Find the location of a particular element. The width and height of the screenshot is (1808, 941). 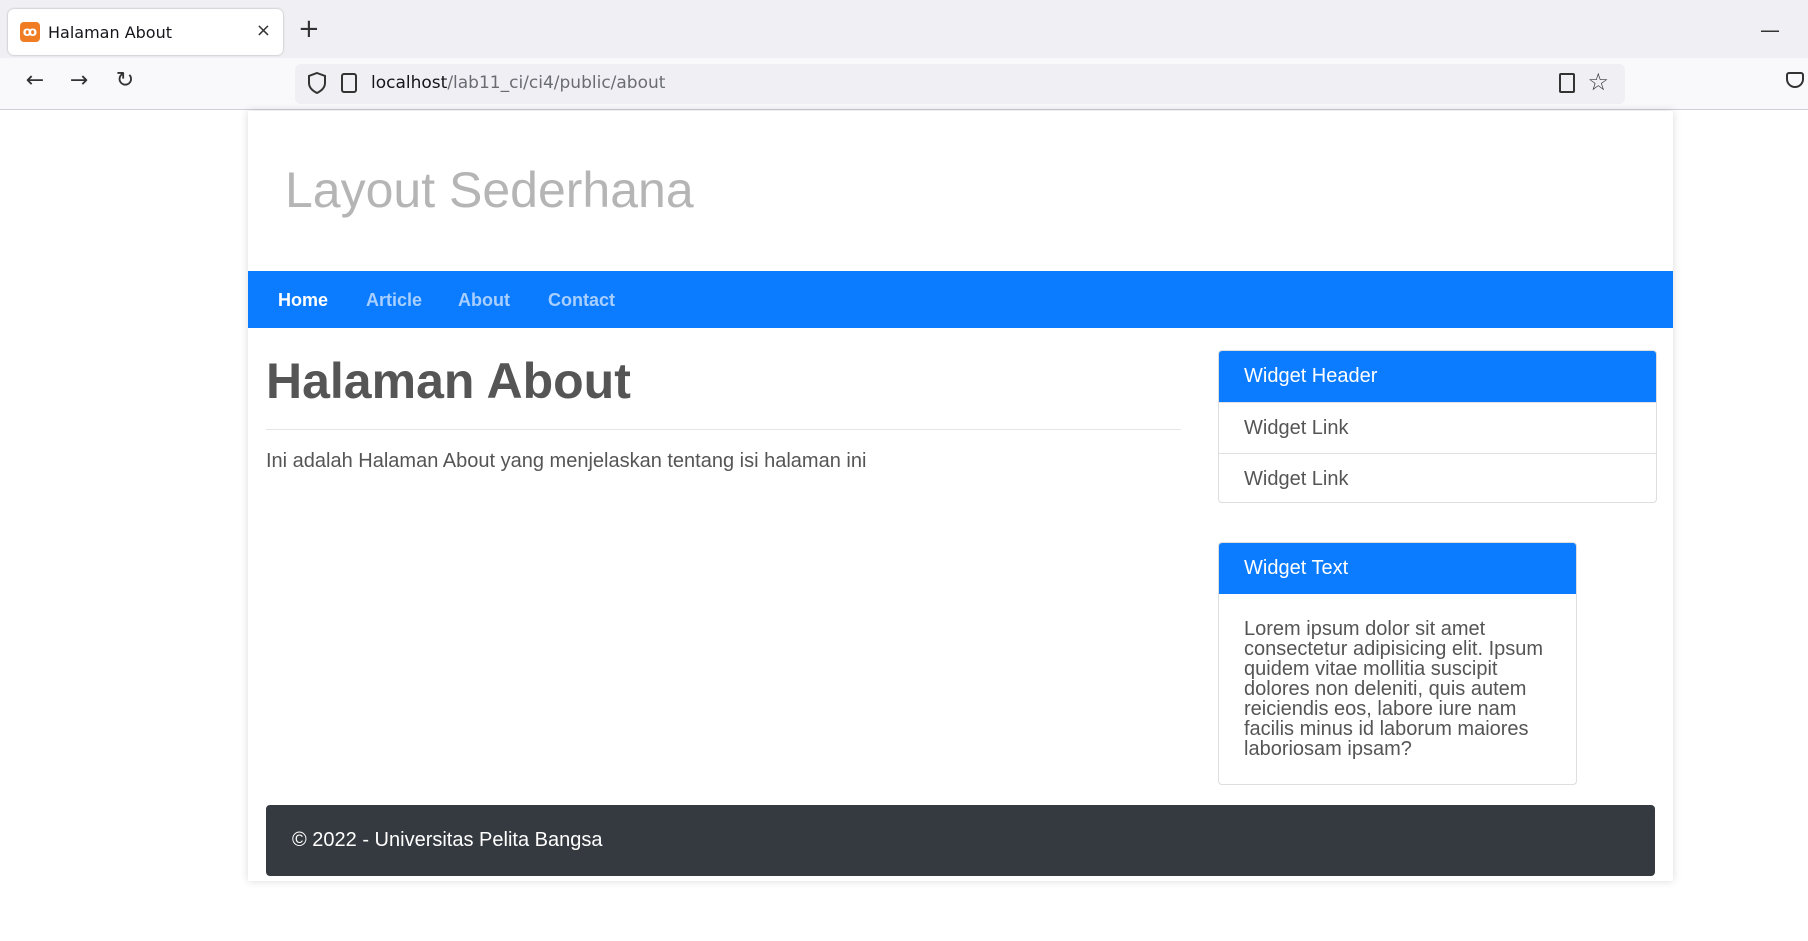

xampp-favicon-icon: ꝏ is located at coordinates (30, 32).